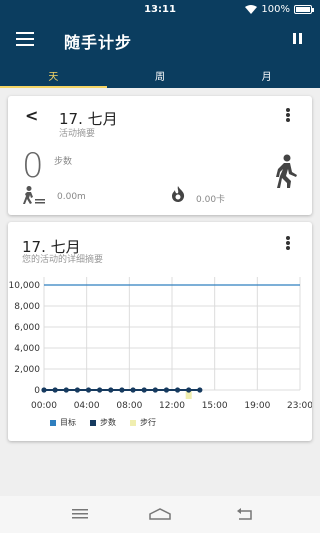 This screenshot has width=320, height=533. What do you see at coordinates (160, 40) in the screenshot?
I see `app-bar: 随手计步` at bounding box center [160, 40].